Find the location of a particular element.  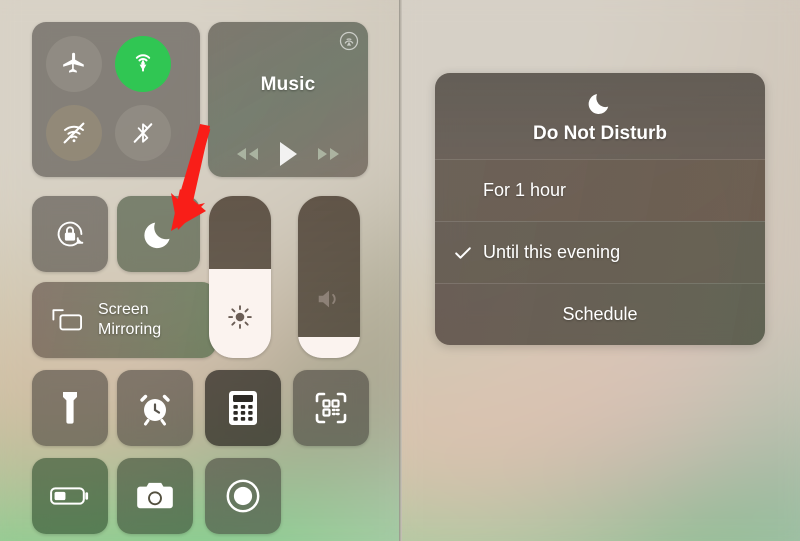

calculator-button is located at coordinates (243, 408).